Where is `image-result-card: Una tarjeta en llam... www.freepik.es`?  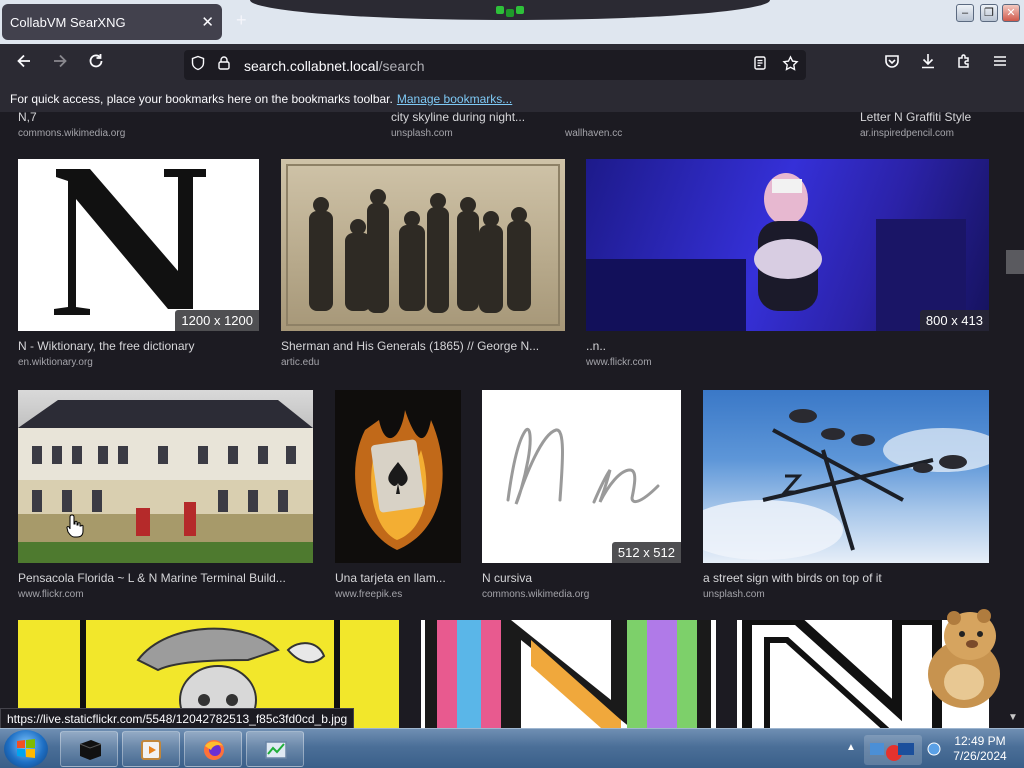 image-result-card: Una tarjeta en llam... www.freepik.es is located at coordinates (398, 496).